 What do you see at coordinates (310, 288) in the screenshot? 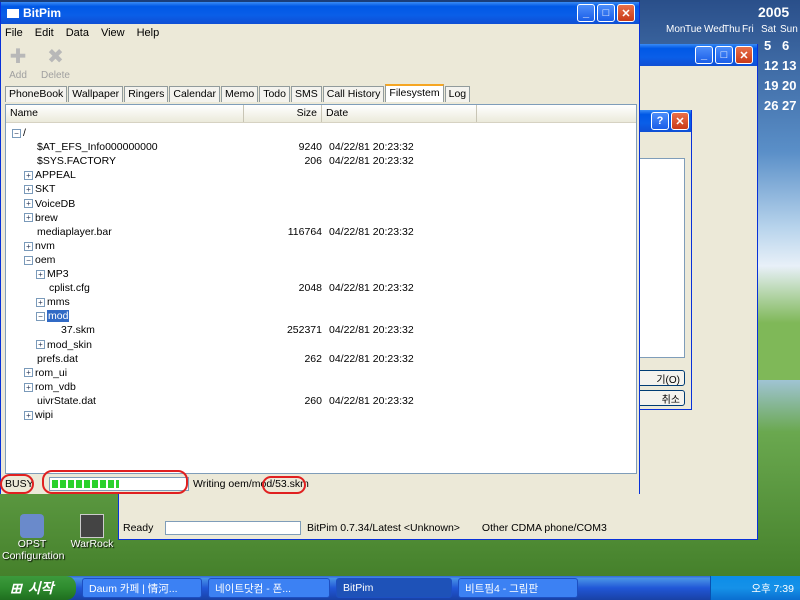
I see `tree-item-size: 2048` at bounding box center [310, 288].